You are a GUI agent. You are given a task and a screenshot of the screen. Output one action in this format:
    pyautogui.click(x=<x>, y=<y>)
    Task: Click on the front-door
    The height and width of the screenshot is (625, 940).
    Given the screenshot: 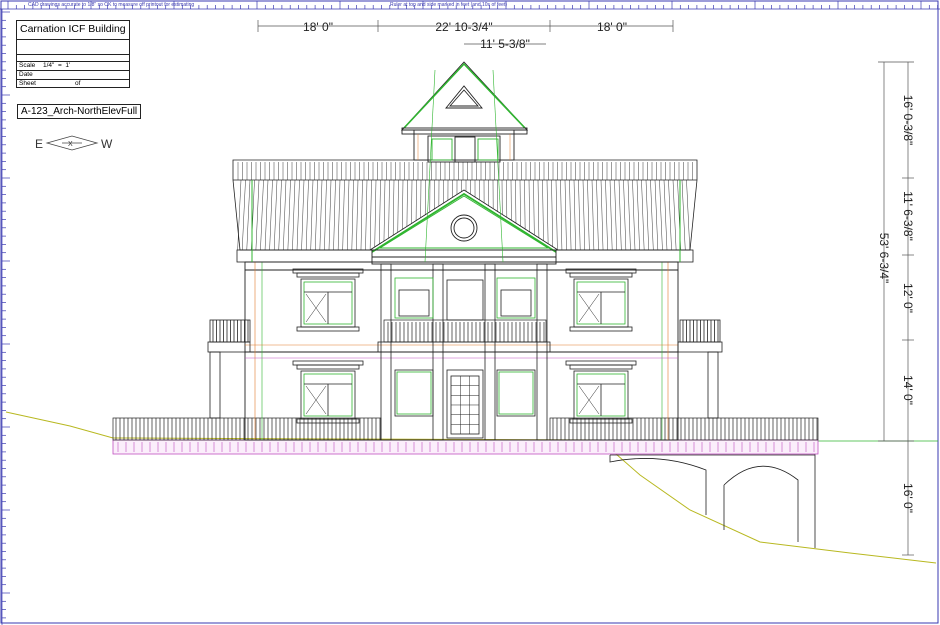 What is the action you would take?
    pyautogui.click(x=465, y=404)
    